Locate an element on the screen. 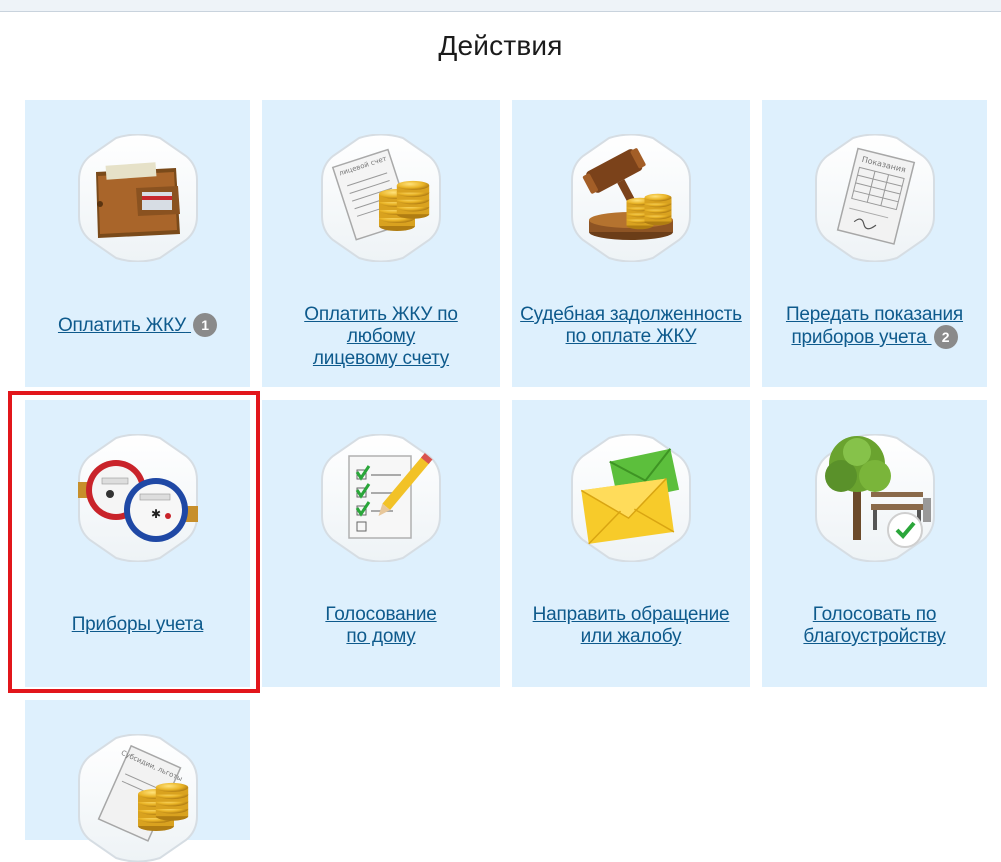 Image resolution: width=1001 pixels, height=862 pixels. action-label-line2: или жалобу is located at coordinates (631, 637).